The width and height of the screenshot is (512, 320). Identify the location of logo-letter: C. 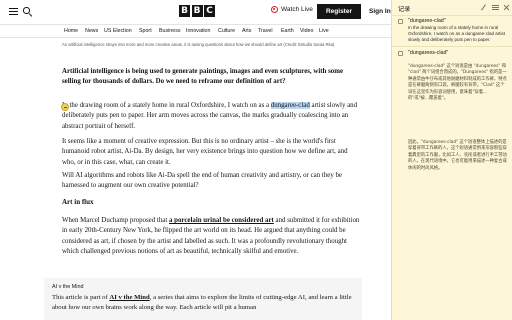
(209, 11).